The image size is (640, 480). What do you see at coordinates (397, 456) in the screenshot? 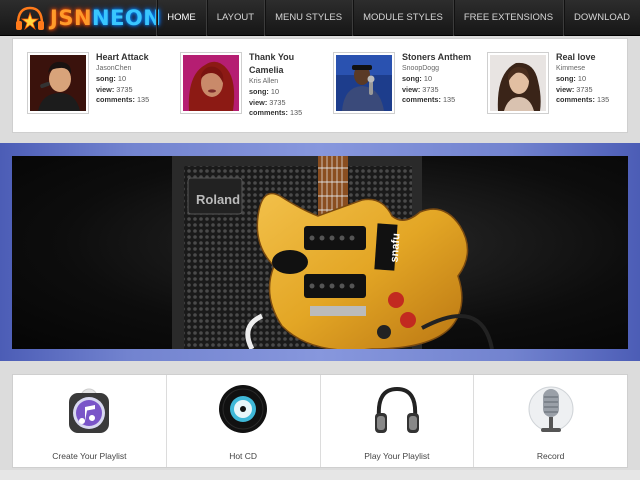
I see `feature-label: Play Your Playlist` at bounding box center [397, 456].